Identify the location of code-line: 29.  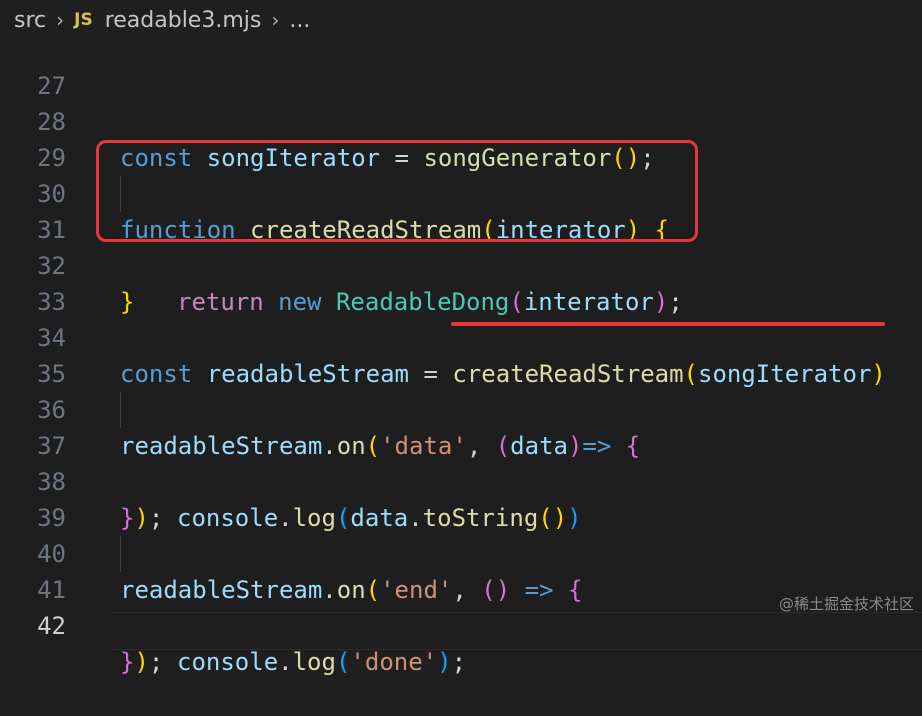
(461, 138).